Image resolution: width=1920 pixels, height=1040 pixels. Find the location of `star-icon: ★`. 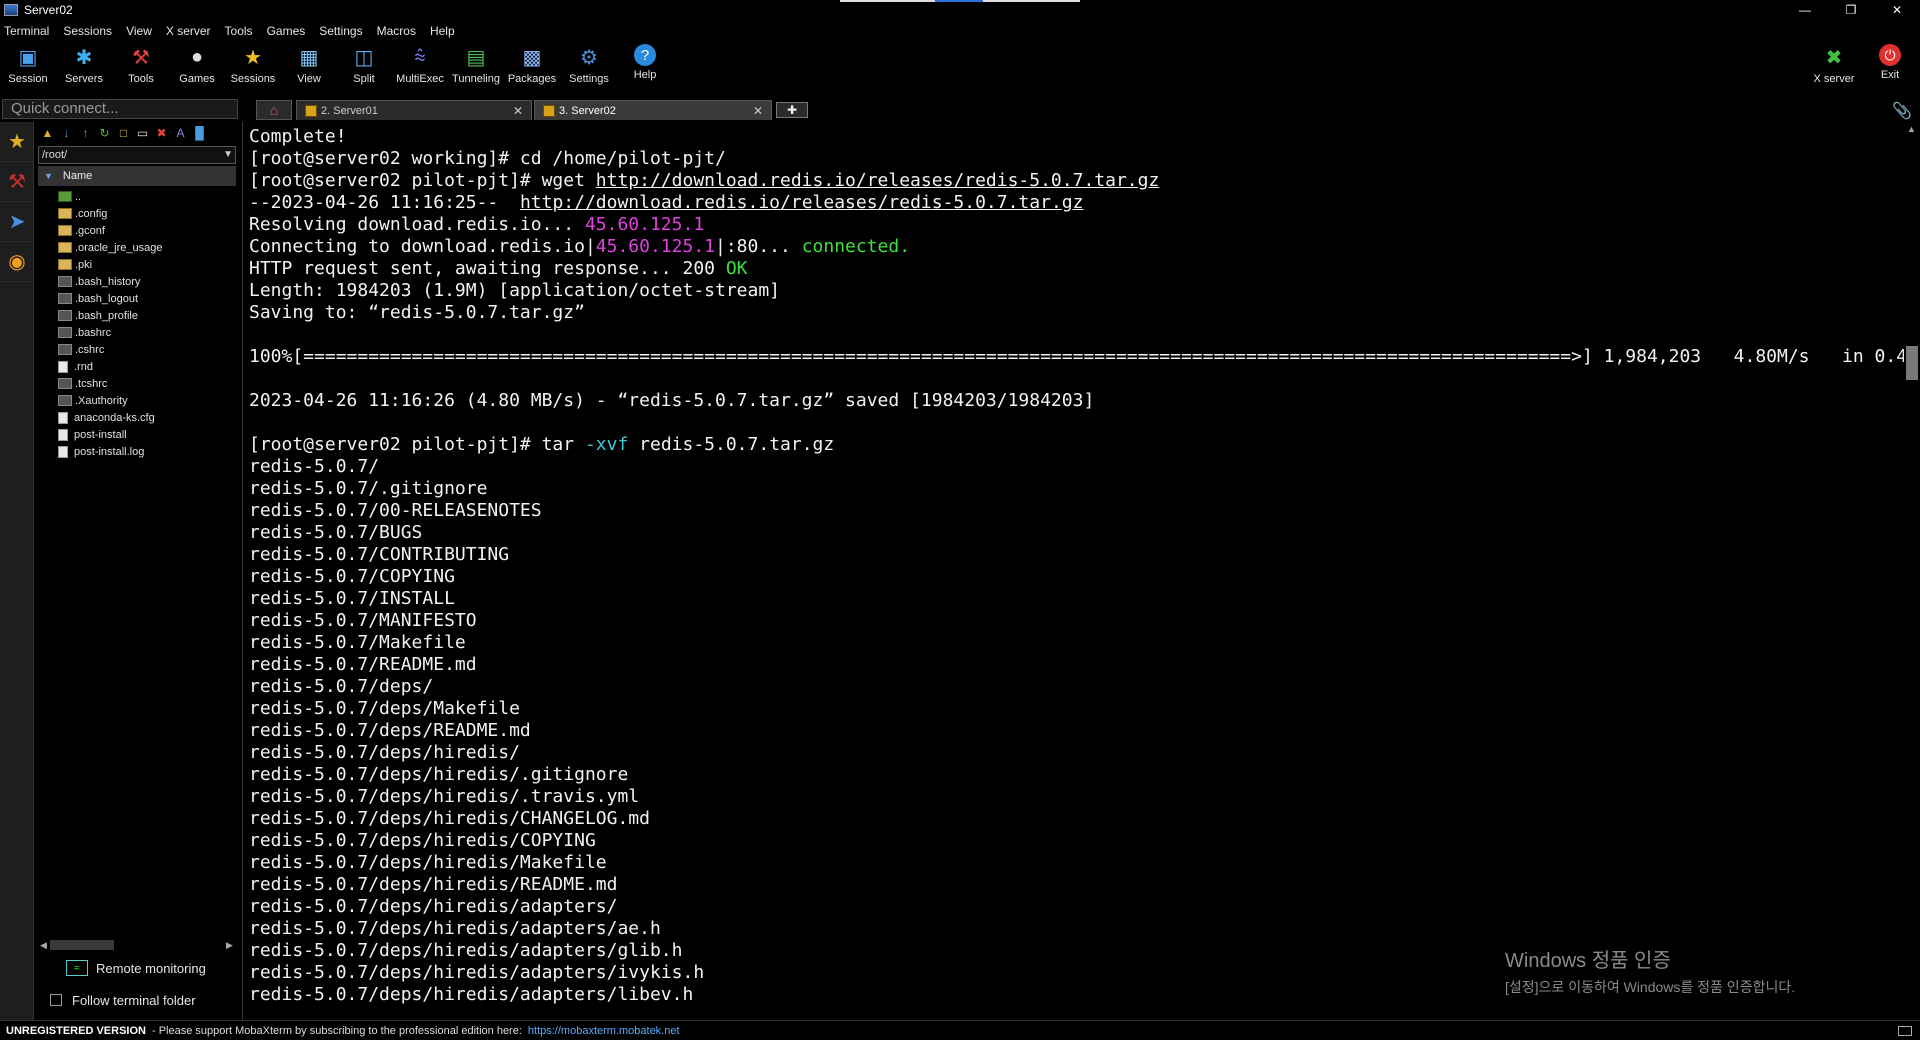

star-icon: ★ is located at coordinates (253, 57).